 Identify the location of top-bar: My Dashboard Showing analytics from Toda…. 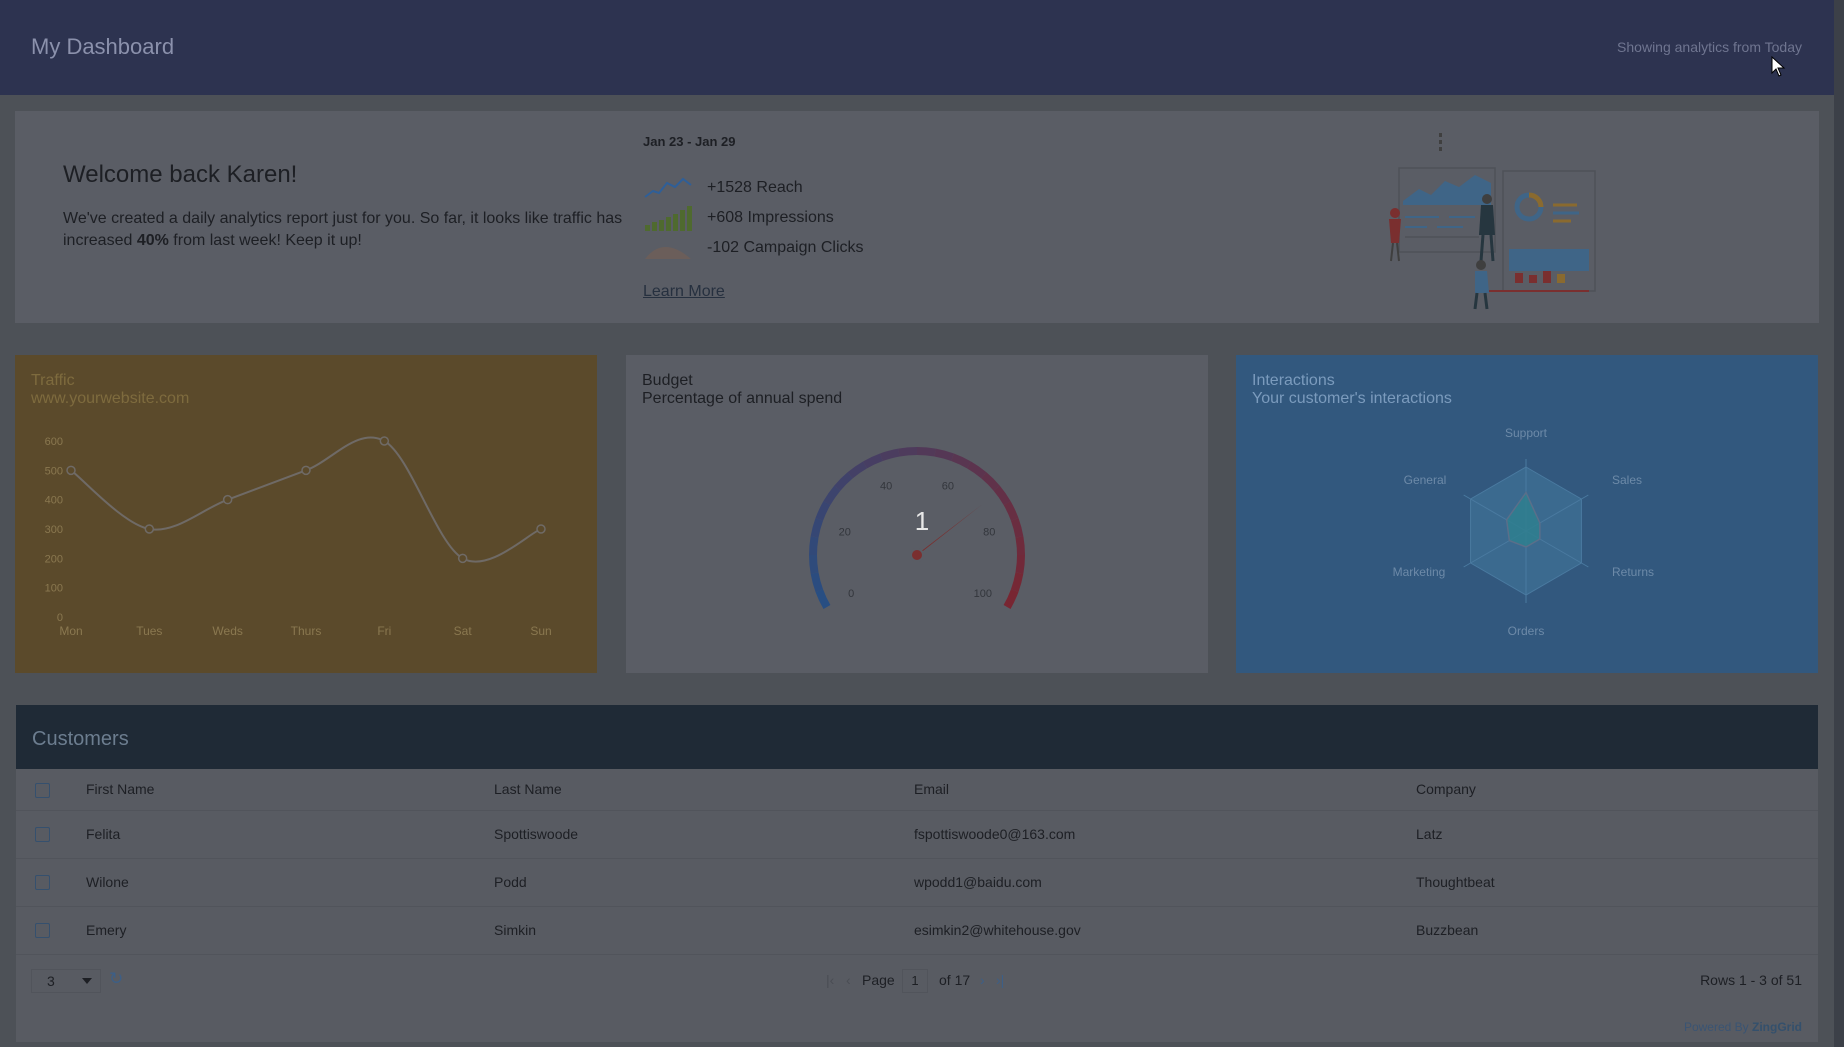
(917, 47).